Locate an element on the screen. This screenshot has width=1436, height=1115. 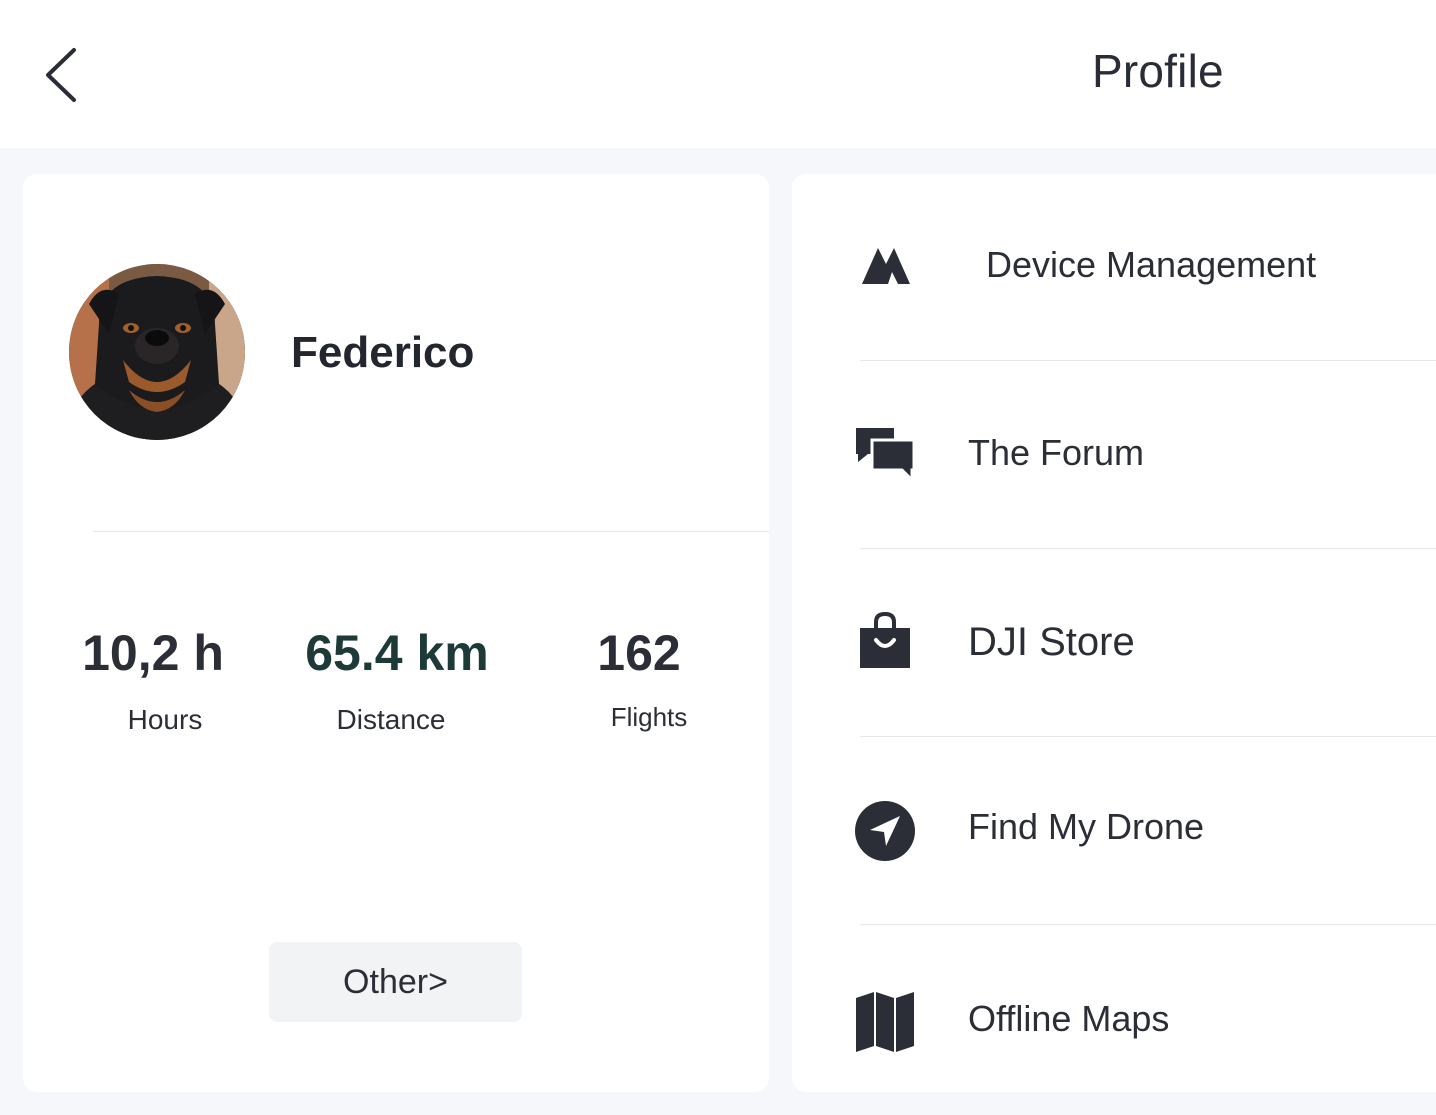
menu-label: Find My Drone is located at coordinates (1086, 826).